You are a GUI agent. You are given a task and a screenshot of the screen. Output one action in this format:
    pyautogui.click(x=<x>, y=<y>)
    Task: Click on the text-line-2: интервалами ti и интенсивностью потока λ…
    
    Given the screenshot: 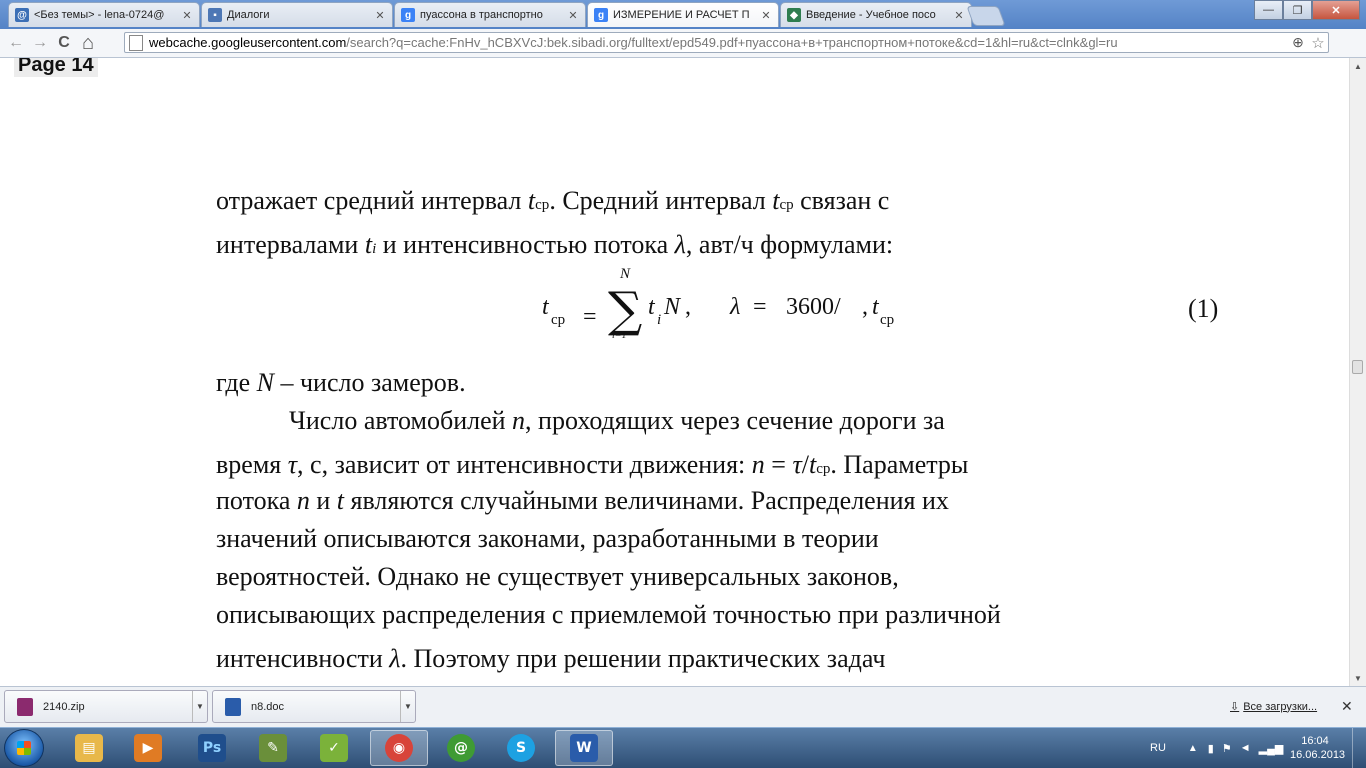 What is the action you would take?
    pyautogui.click(x=555, y=244)
    